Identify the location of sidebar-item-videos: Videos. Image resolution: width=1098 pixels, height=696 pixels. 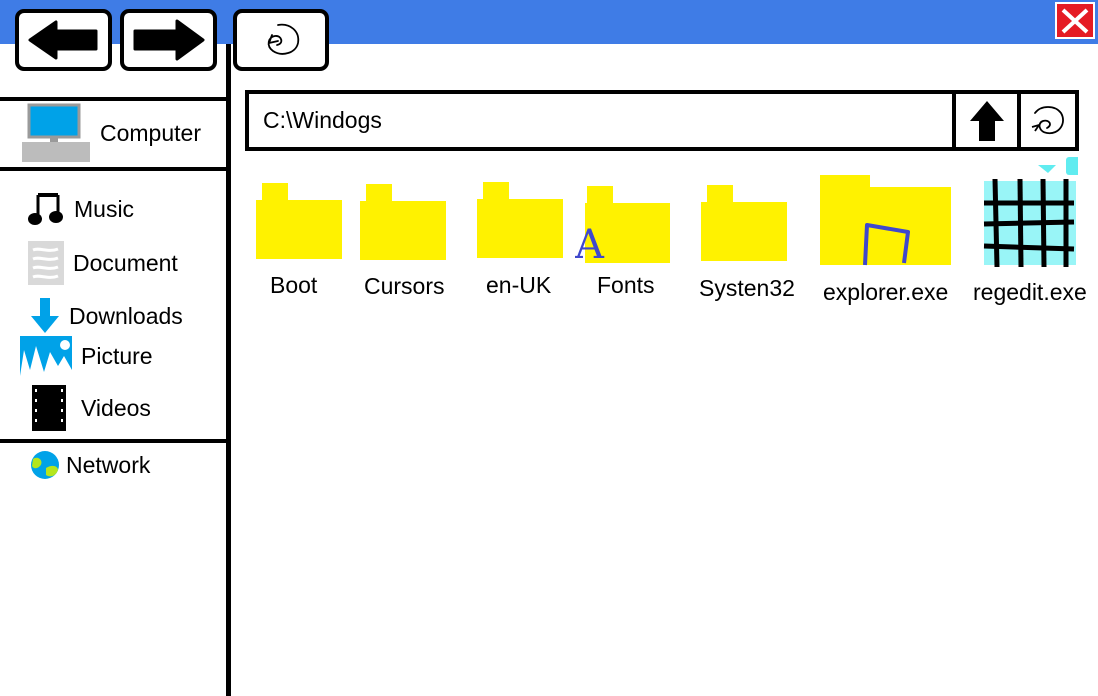
(91, 408).